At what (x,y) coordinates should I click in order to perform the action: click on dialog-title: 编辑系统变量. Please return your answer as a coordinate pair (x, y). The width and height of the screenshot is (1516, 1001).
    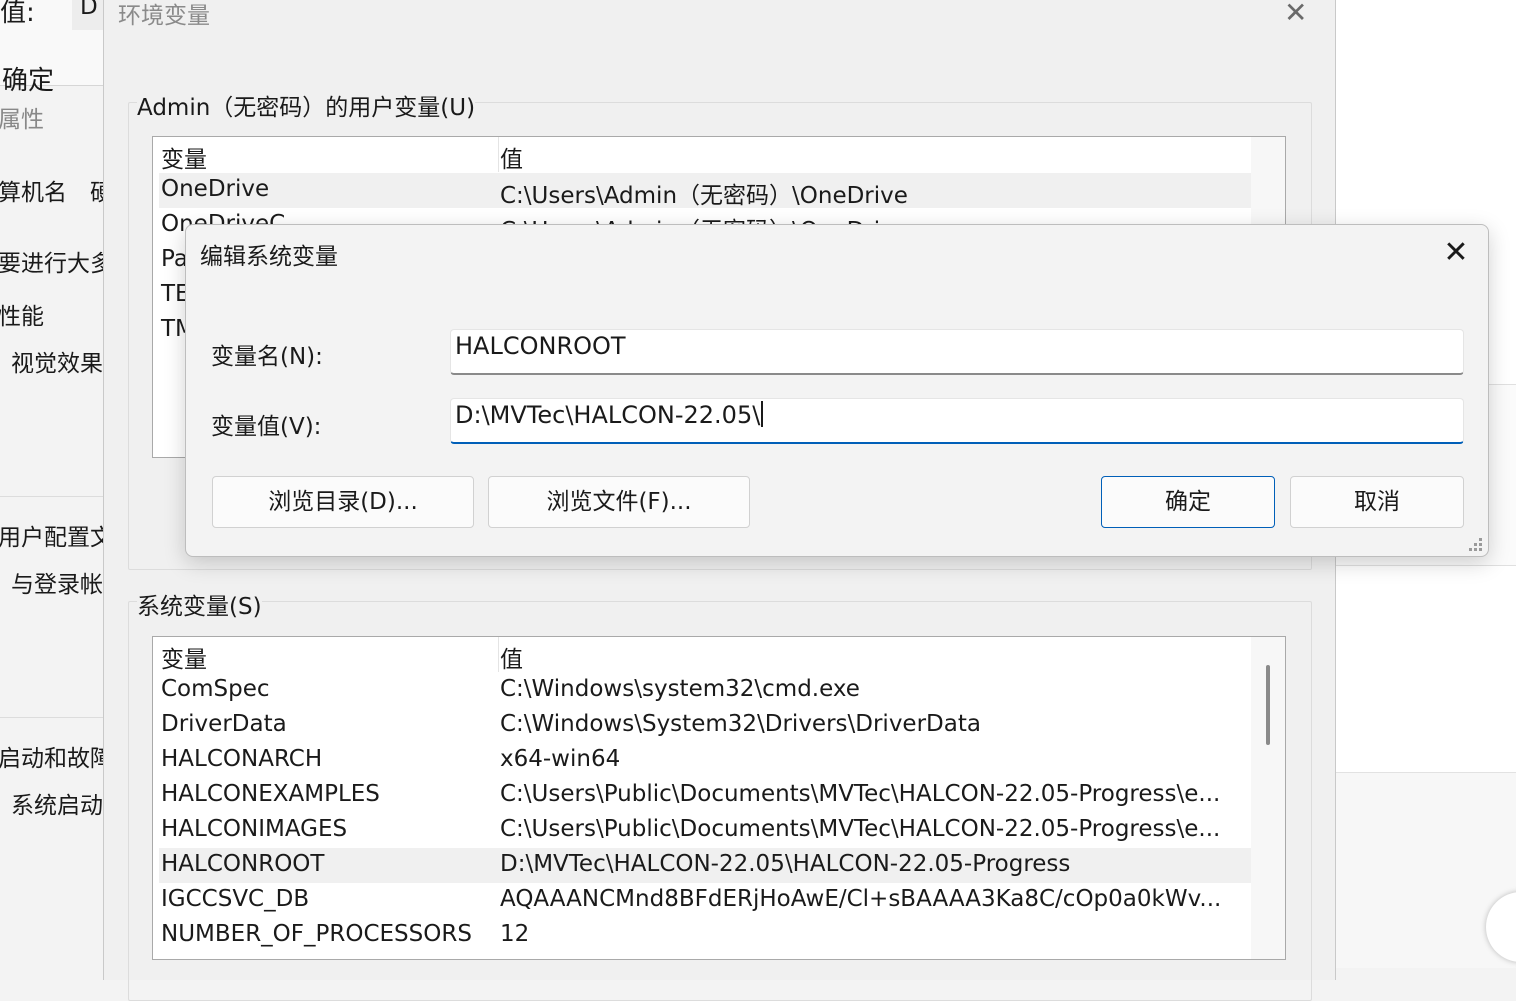
    Looking at the image, I should click on (269, 257).